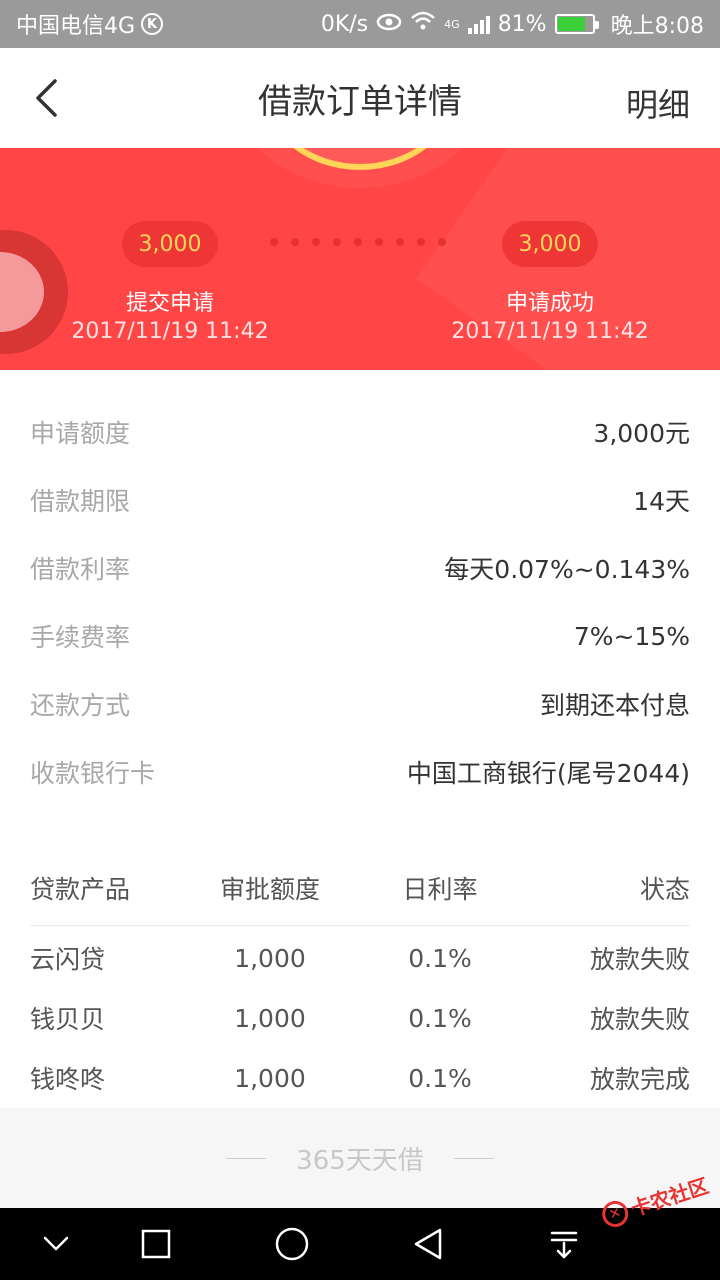  I want to click on table-header: 贷款产品 审批额度 日利率 状态, so click(360, 888).